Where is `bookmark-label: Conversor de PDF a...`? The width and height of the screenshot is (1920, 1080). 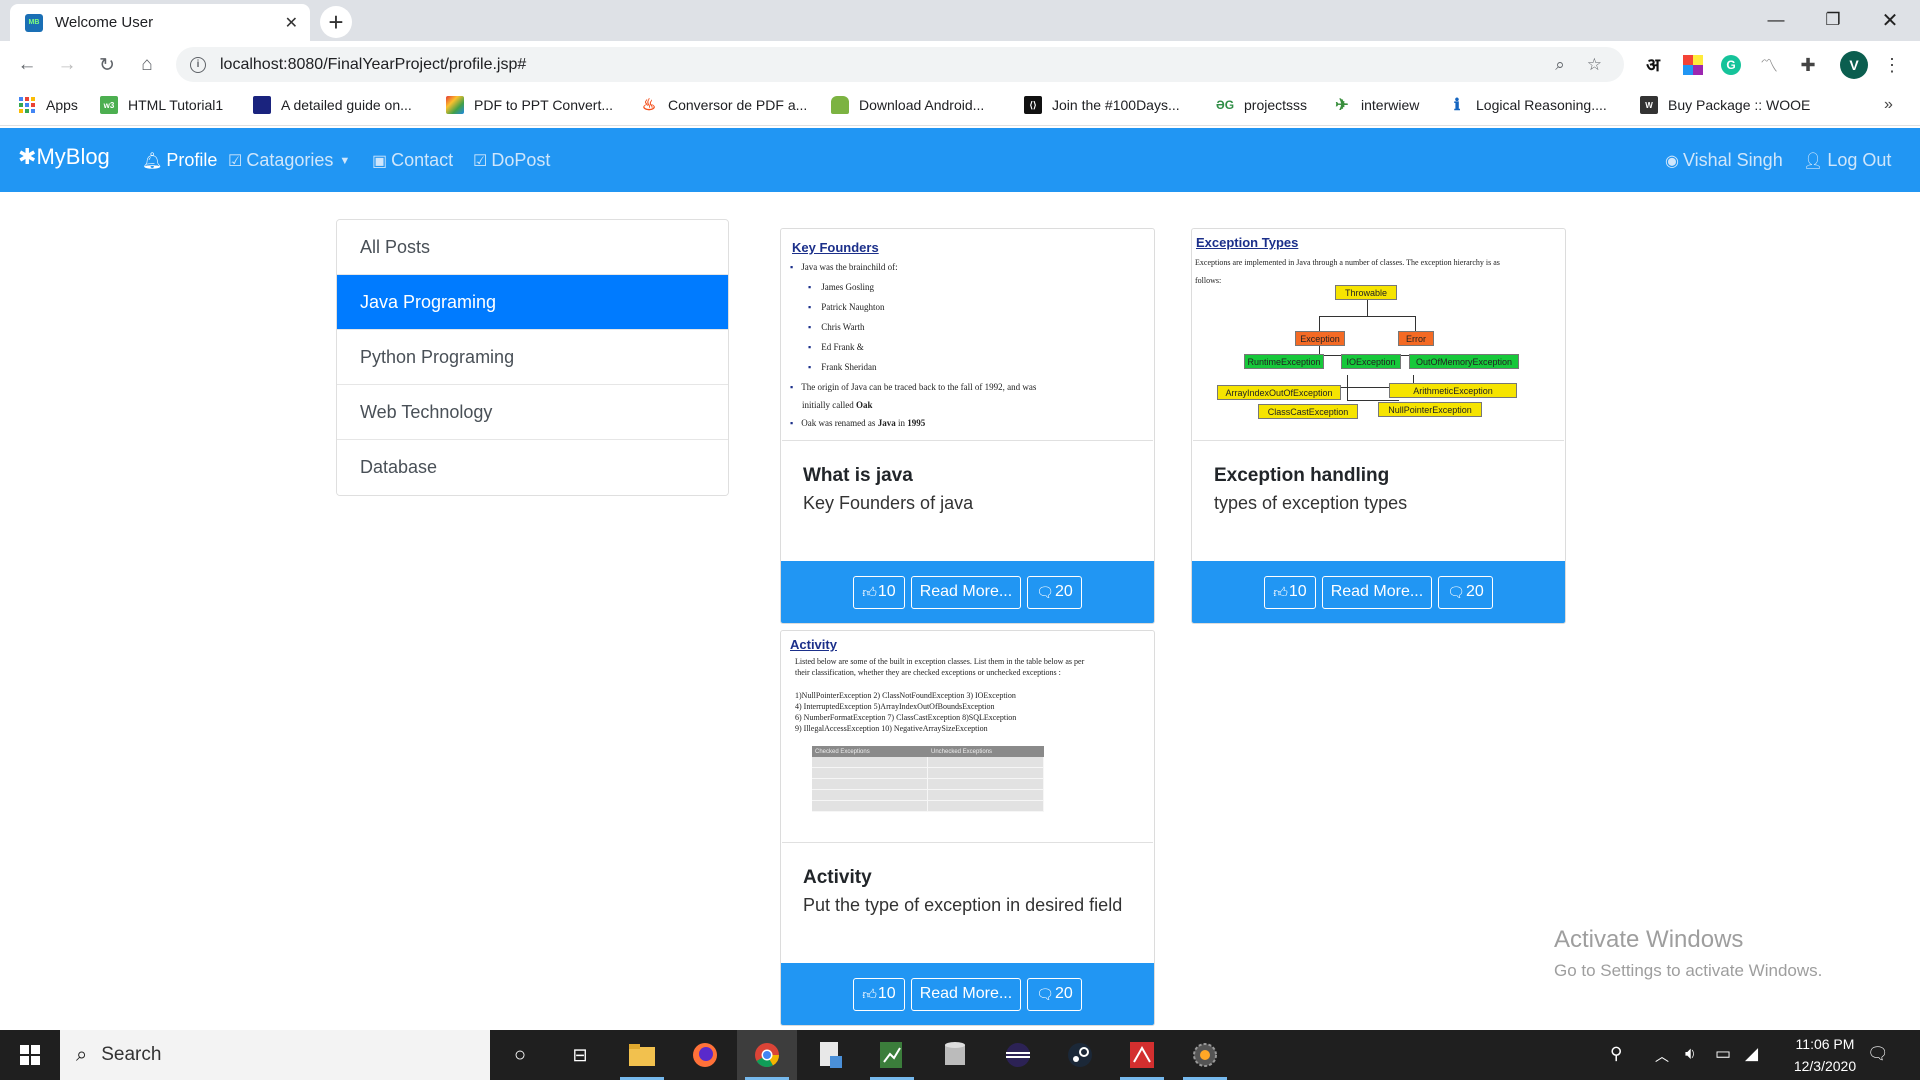
bookmark-label: Conversor de PDF a... is located at coordinates (738, 105).